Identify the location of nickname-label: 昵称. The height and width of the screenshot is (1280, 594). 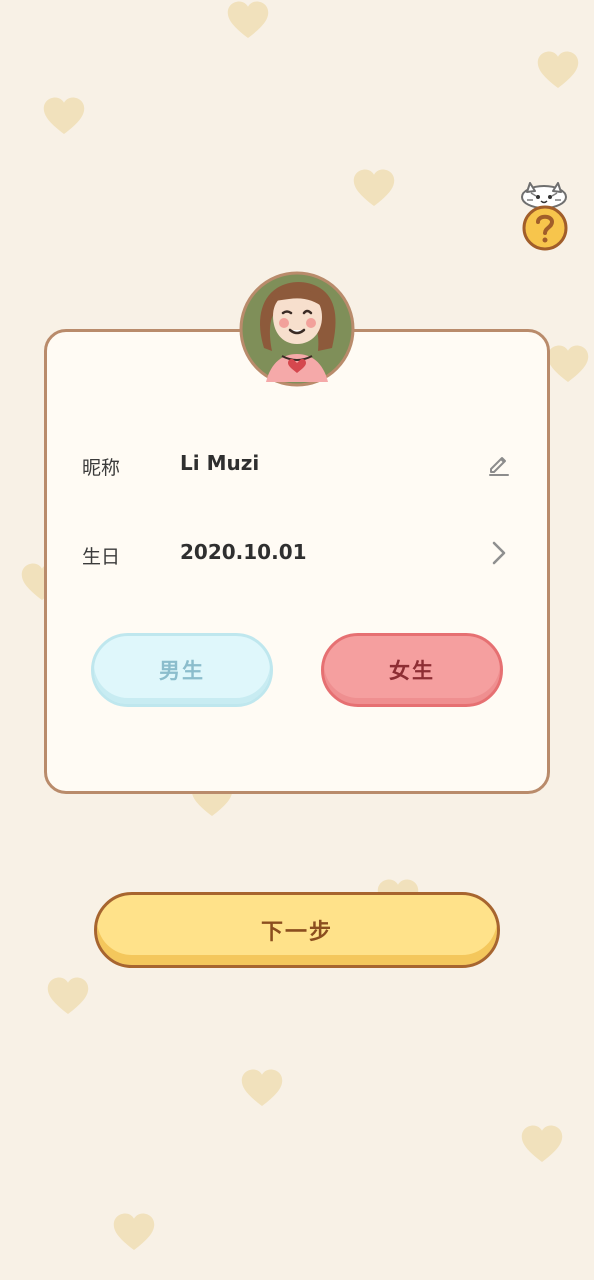
(101, 468).